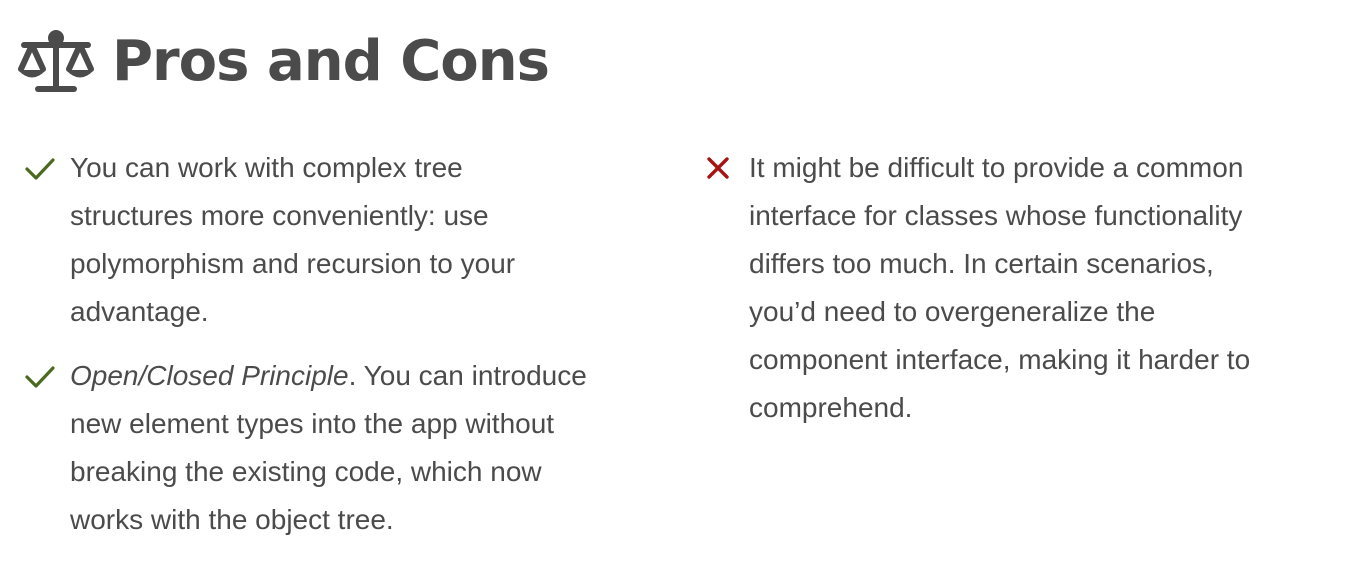 The width and height of the screenshot is (1358, 568). What do you see at coordinates (56, 61) in the screenshot?
I see `balance-scale-icon` at bounding box center [56, 61].